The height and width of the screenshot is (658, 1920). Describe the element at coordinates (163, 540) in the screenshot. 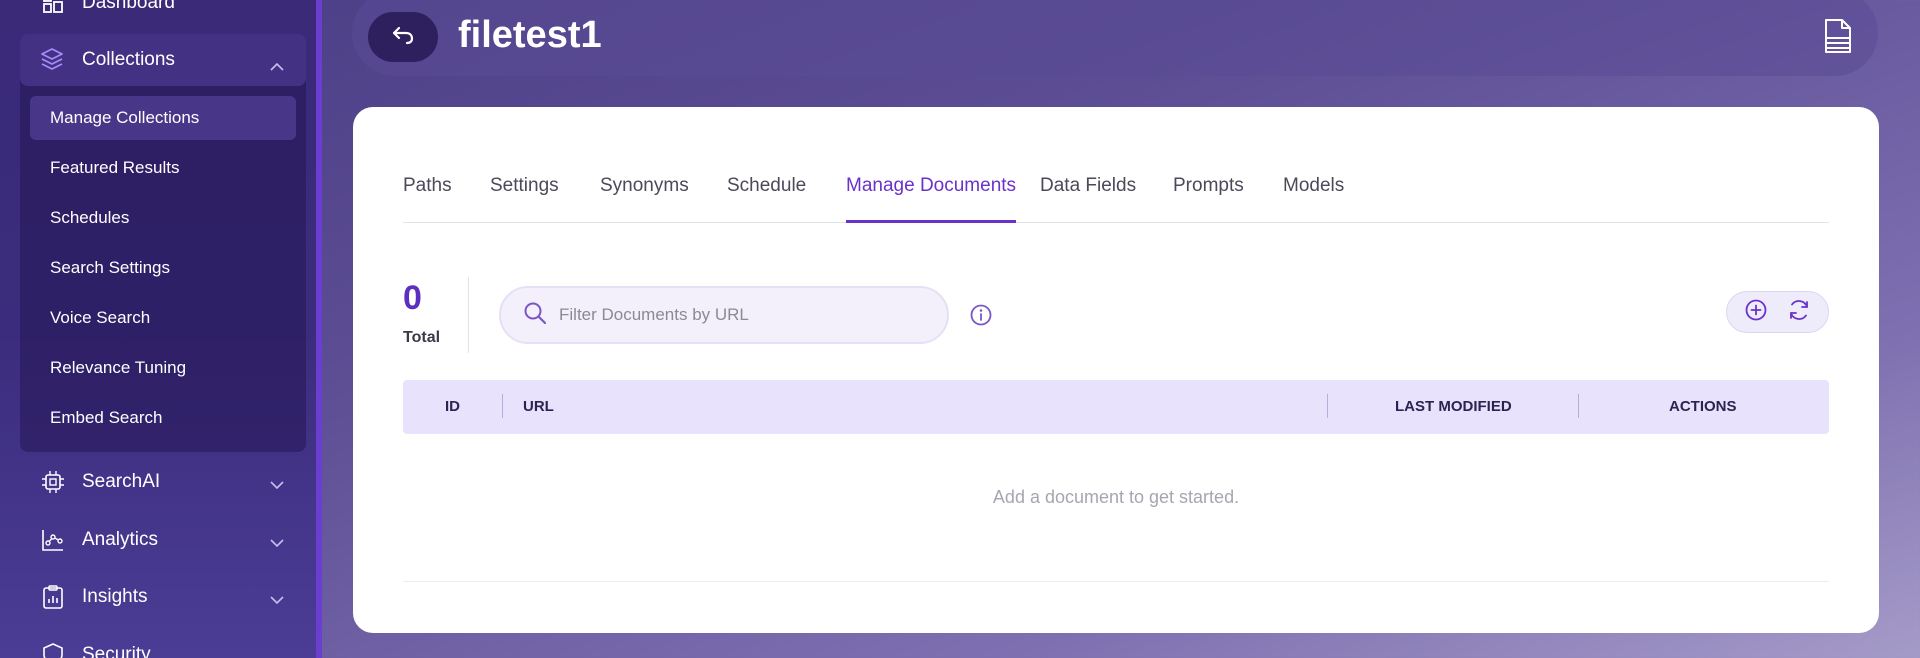

I see `sidebar-item-analytics: Analytics` at that location.